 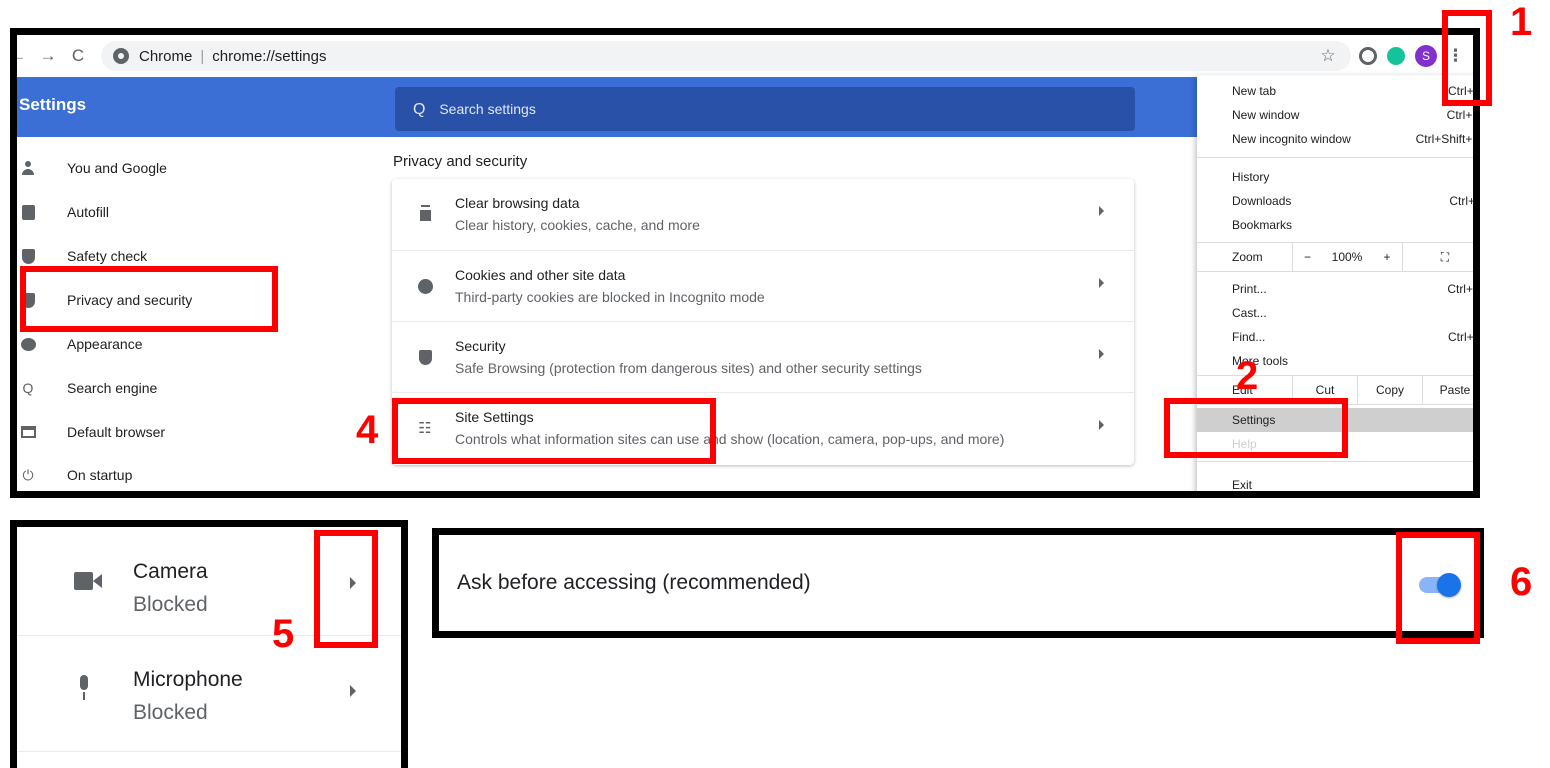 What do you see at coordinates (48, 56) in the screenshot?
I see `forward-arrow-icon: →` at bounding box center [48, 56].